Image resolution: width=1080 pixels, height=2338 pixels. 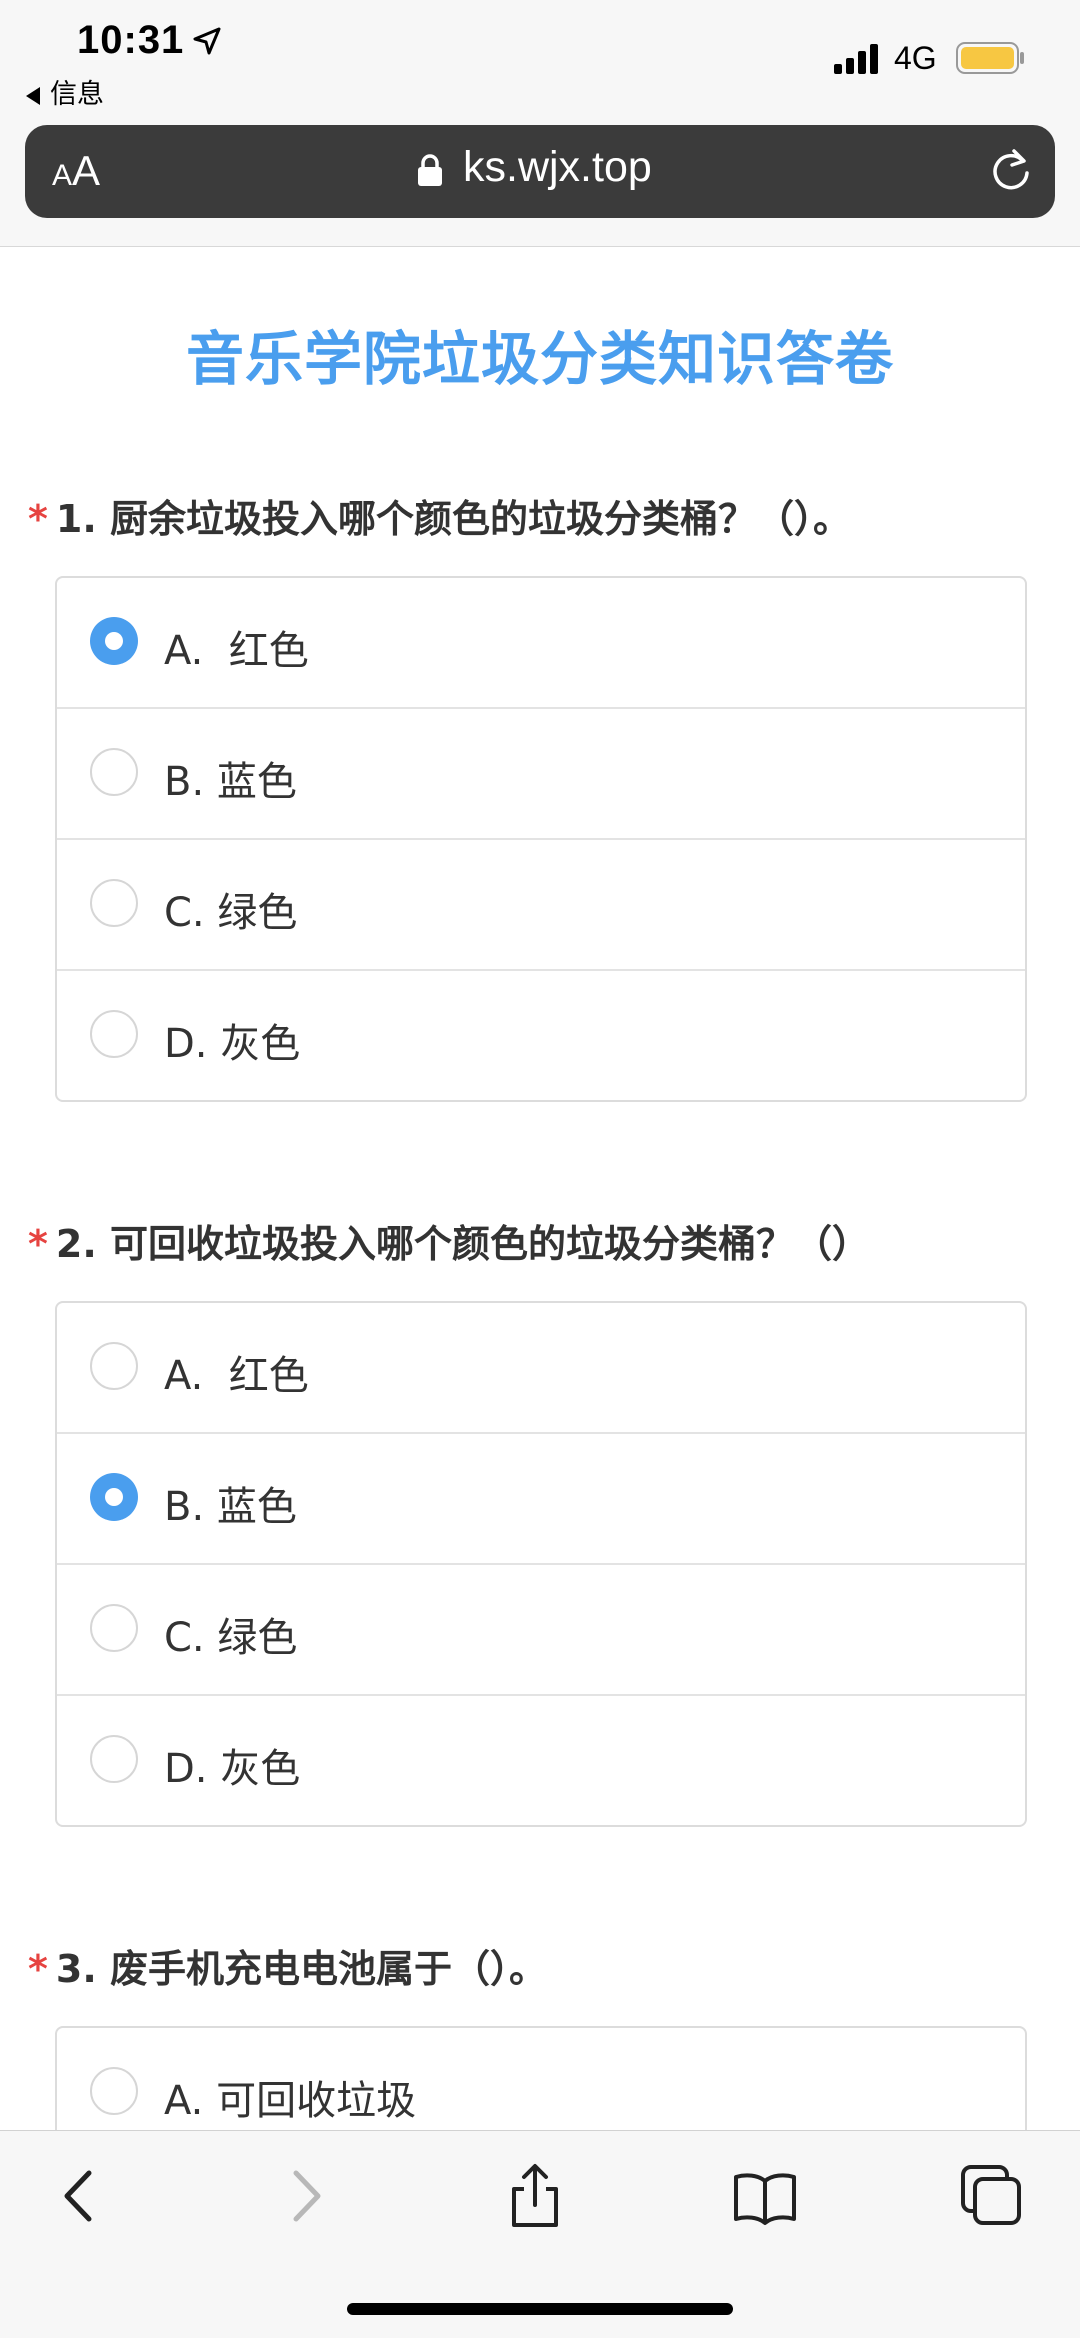 What do you see at coordinates (990, 58) in the screenshot?
I see `battery-icon` at bounding box center [990, 58].